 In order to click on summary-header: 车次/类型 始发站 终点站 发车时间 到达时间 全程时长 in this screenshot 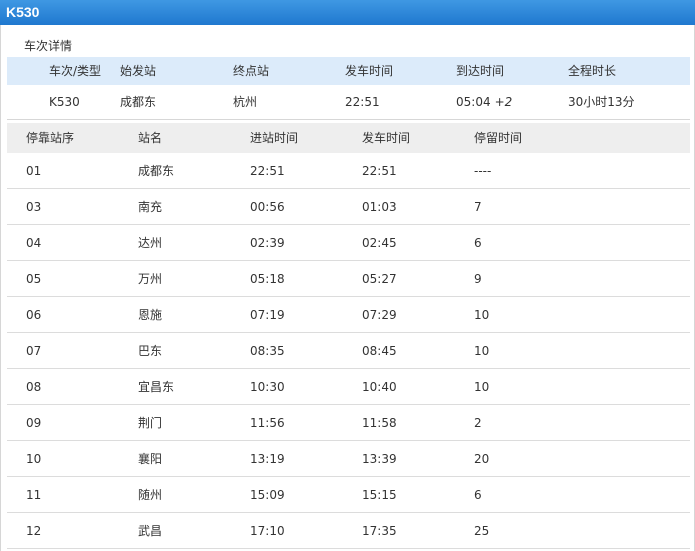, I will do `click(348, 71)`.